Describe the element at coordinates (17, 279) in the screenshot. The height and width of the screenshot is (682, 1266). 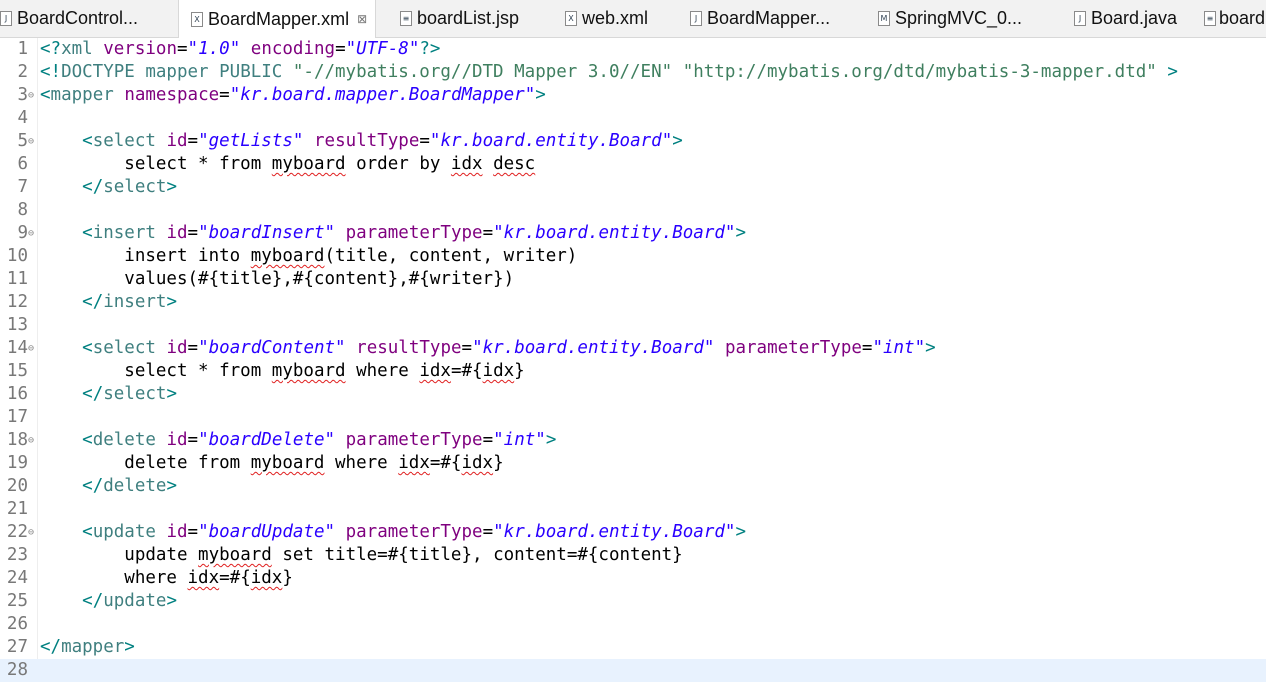
I see `line-number: 11` at that location.